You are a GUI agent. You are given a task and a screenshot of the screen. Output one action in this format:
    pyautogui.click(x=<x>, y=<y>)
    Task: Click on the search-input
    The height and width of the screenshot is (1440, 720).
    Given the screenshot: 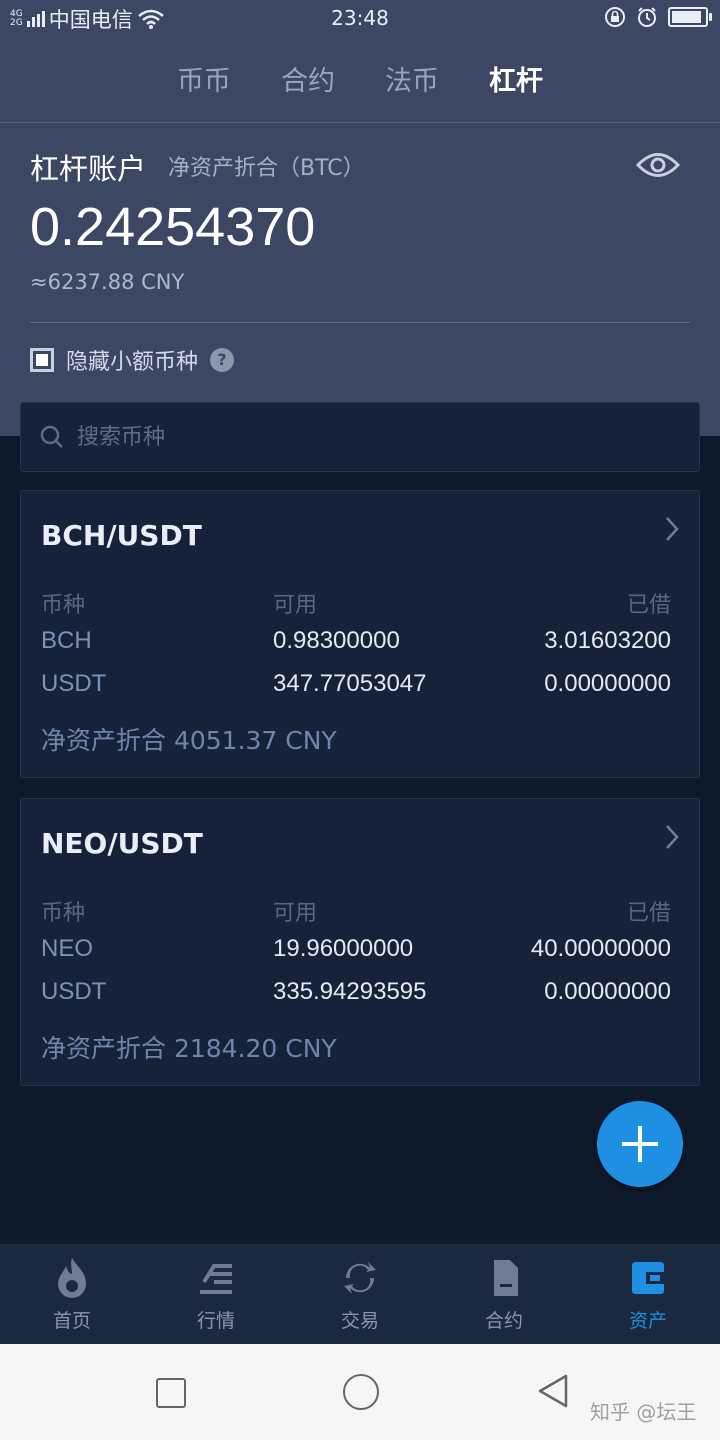 What is the action you would take?
    pyautogui.click(x=357, y=437)
    